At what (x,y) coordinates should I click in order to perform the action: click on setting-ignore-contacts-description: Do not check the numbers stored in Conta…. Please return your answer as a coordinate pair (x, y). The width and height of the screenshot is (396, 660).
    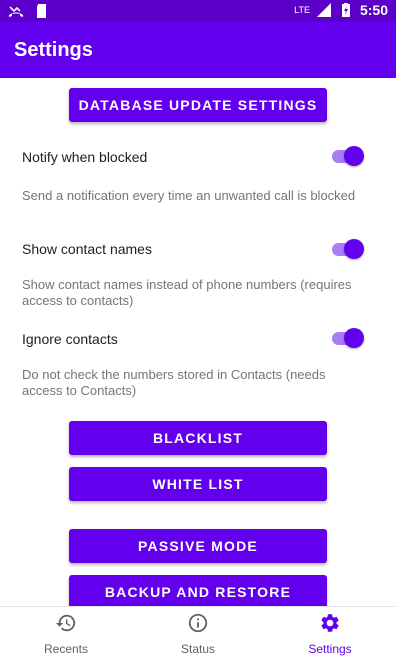
    Looking at the image, I should click on (174, 382).